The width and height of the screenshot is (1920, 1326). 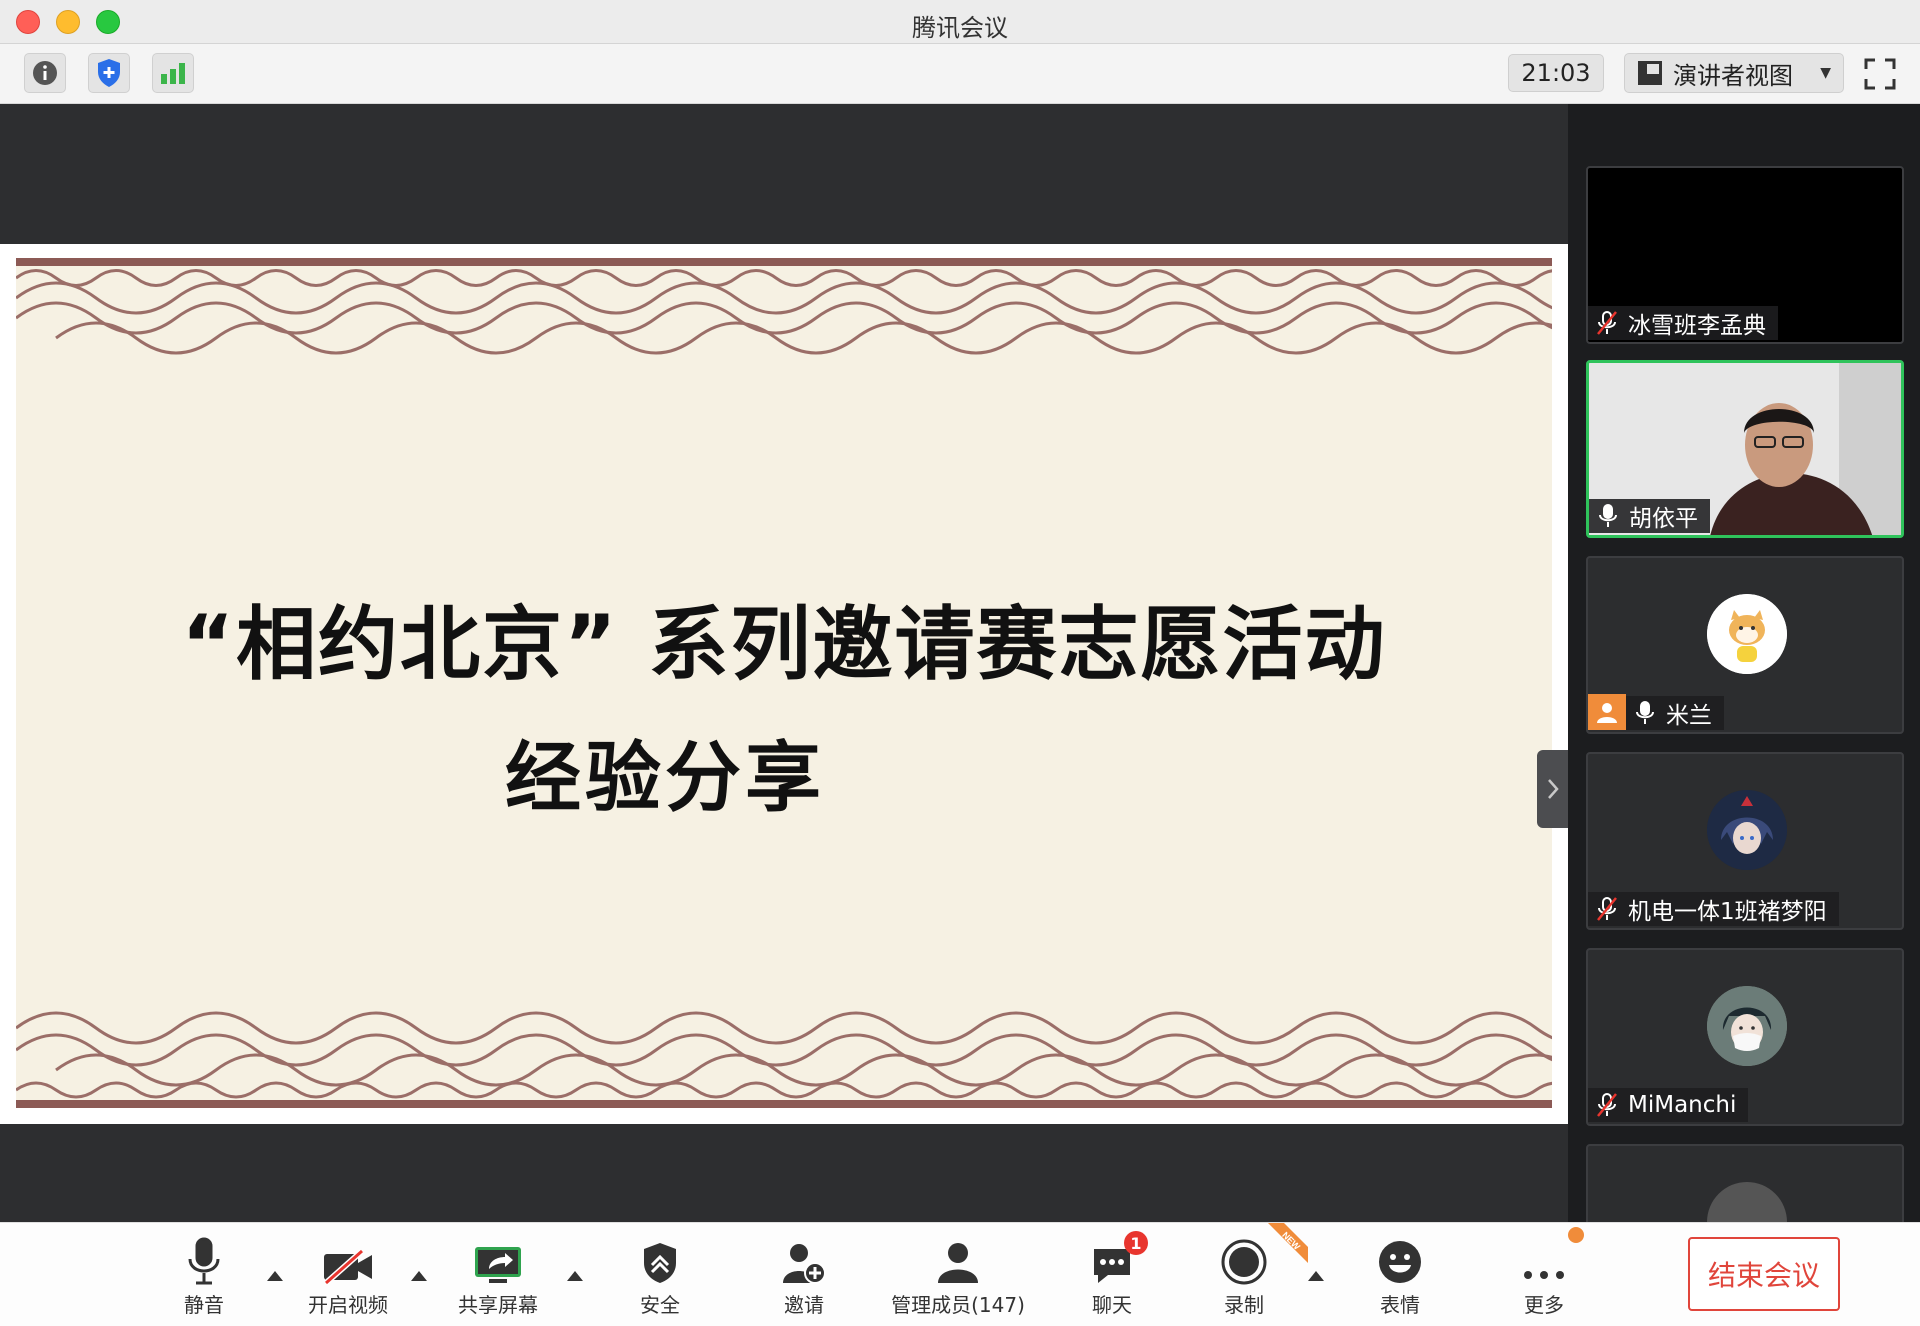 What do you see at coordinates (960, 28) in the screenshot?
I see `window-title: 腾讯会议` at bounding box center [960, 28].